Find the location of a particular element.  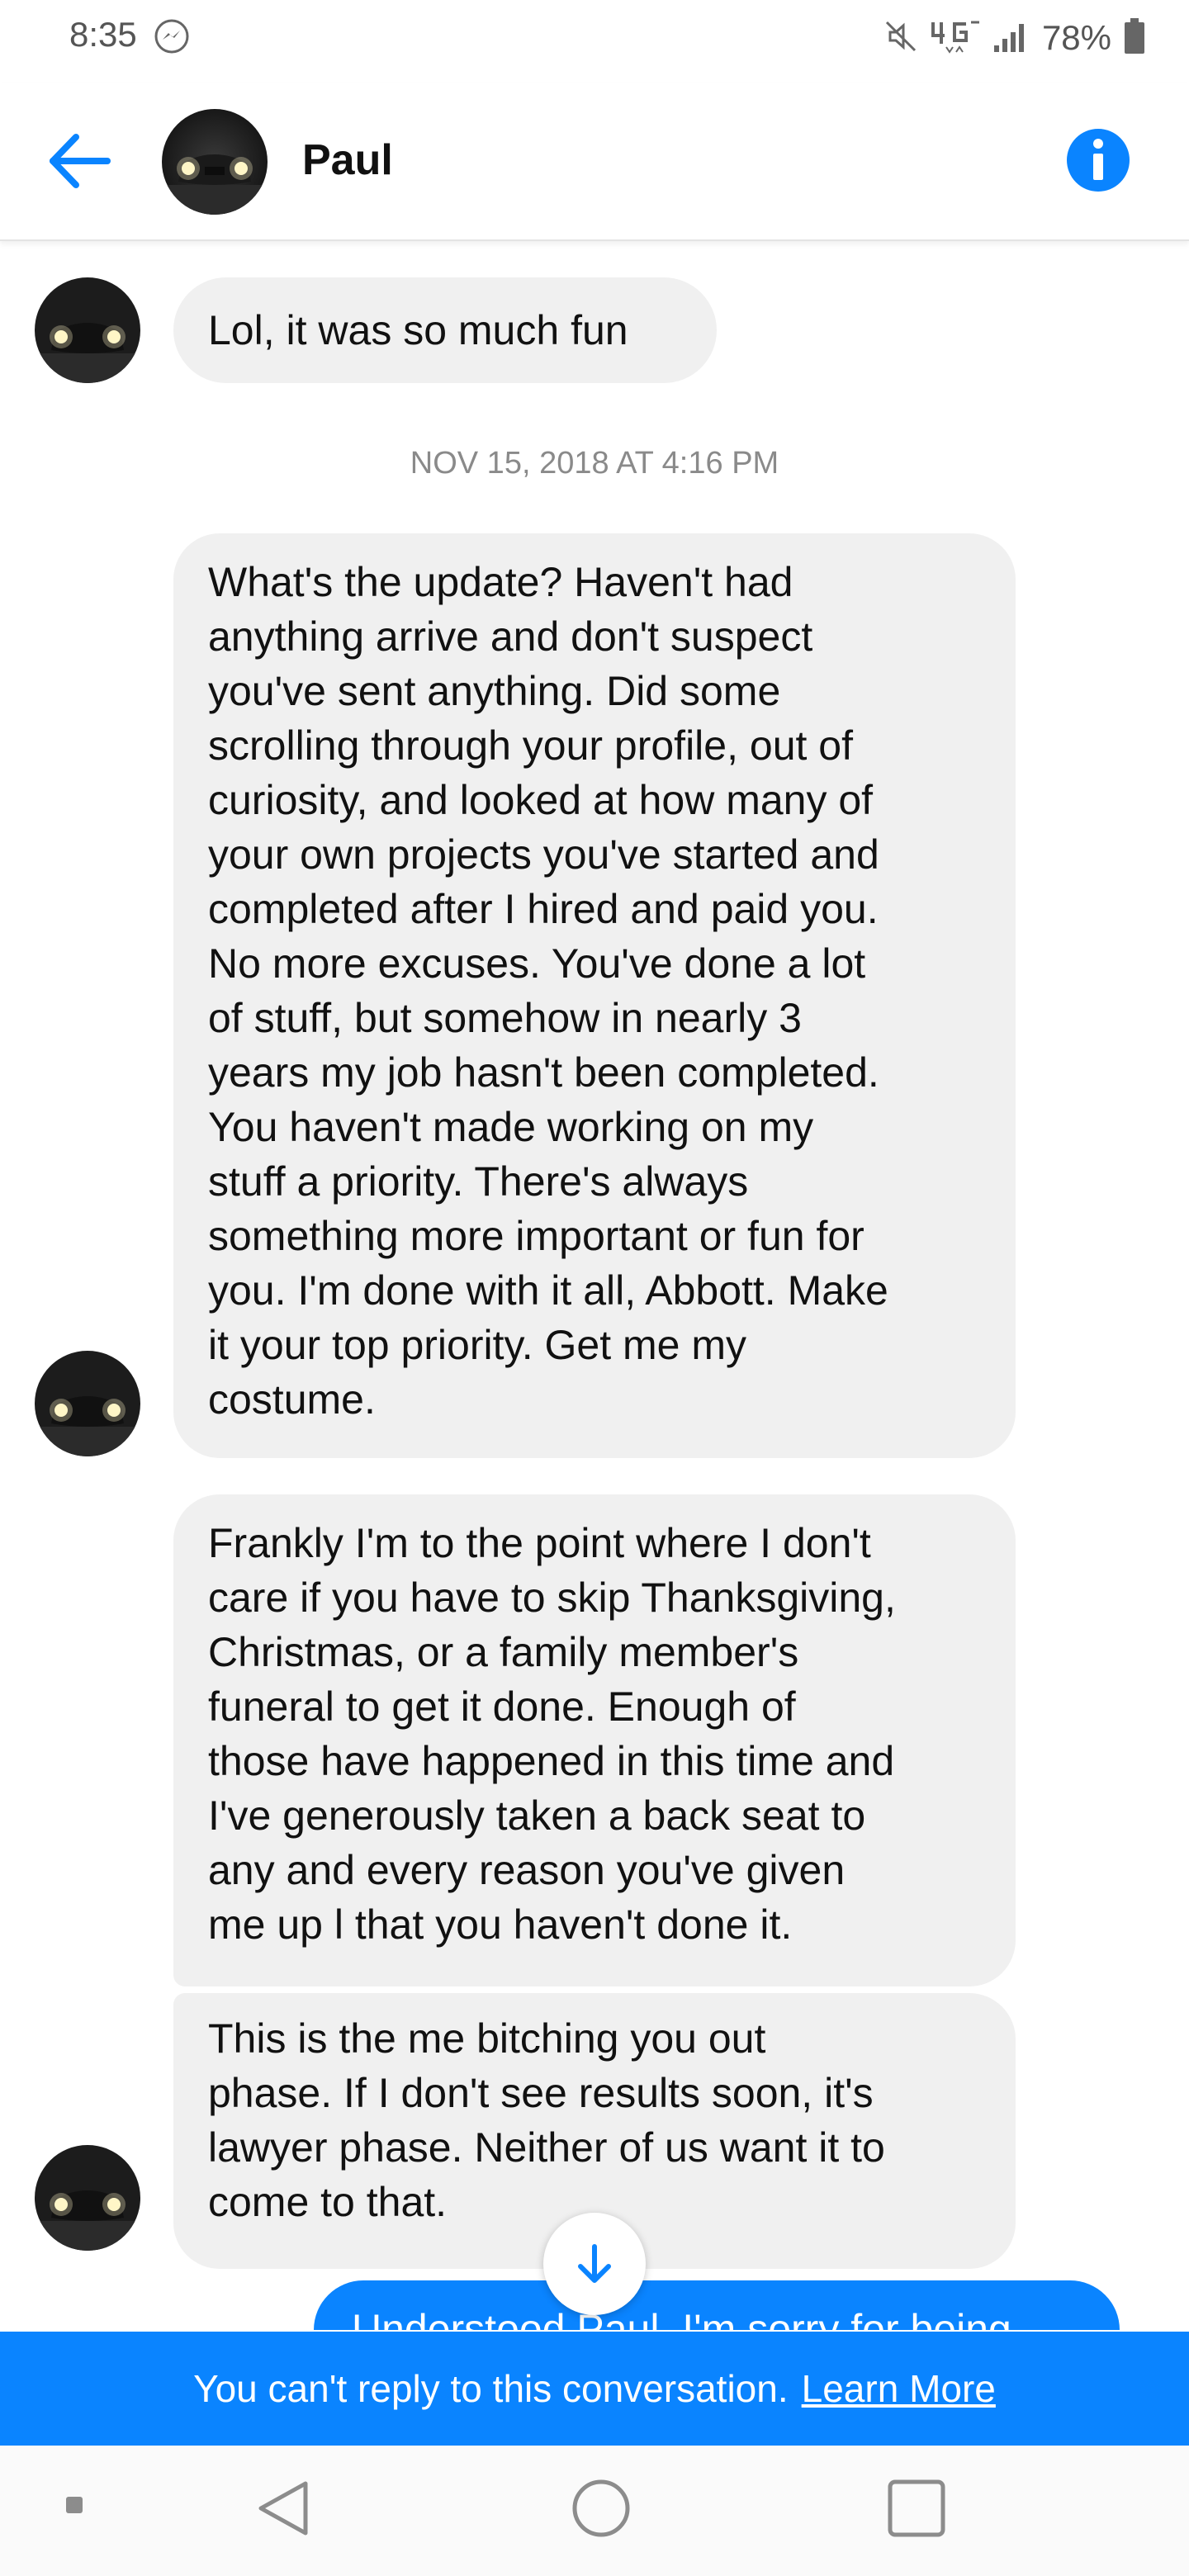

message-bubble-incoming: Lol, it was so much fun is located at coordinates (445, 330).